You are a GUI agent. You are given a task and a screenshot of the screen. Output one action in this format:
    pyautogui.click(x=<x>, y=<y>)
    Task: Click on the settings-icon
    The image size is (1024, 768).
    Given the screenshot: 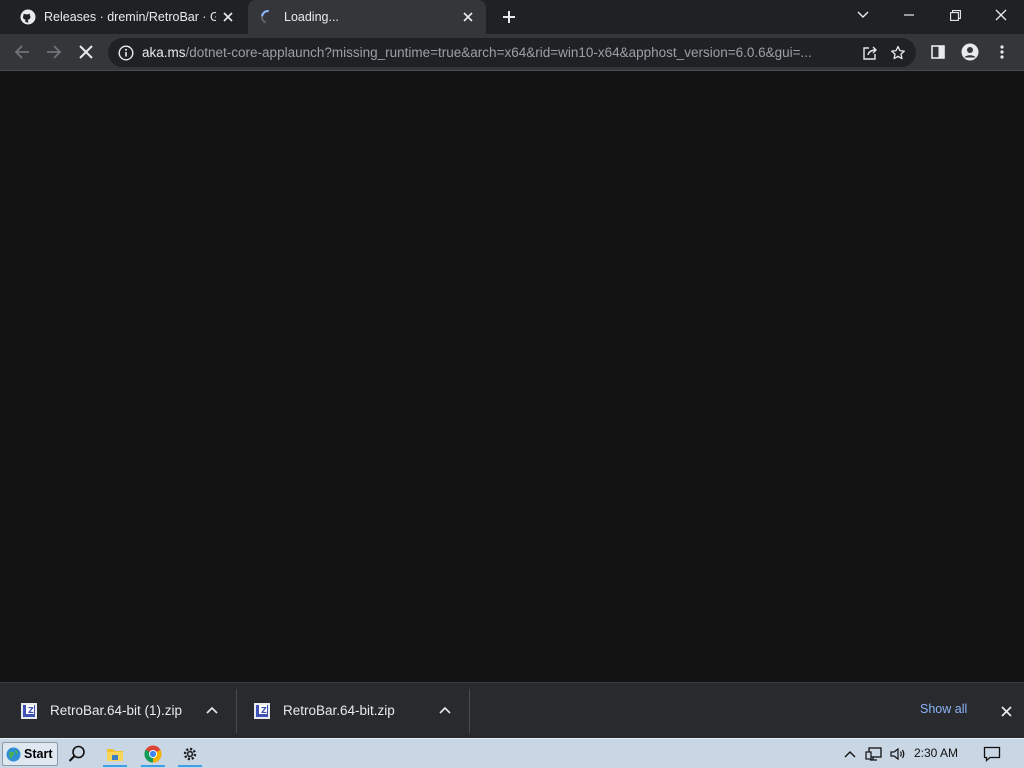 What is the action you would take?
    pyautogui.click(x=190, y=754)
    